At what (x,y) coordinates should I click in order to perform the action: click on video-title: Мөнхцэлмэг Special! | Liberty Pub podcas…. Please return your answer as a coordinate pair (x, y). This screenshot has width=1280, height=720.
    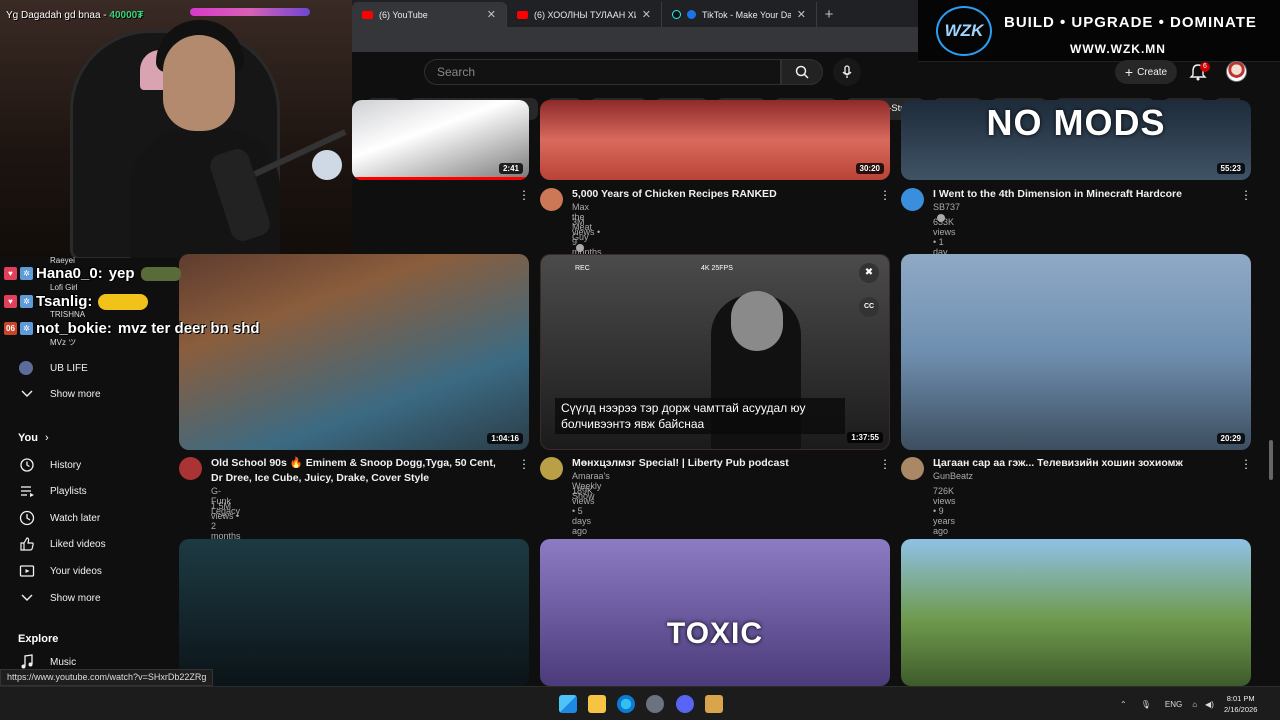
    Looking at the image, I should click on (717, 463).